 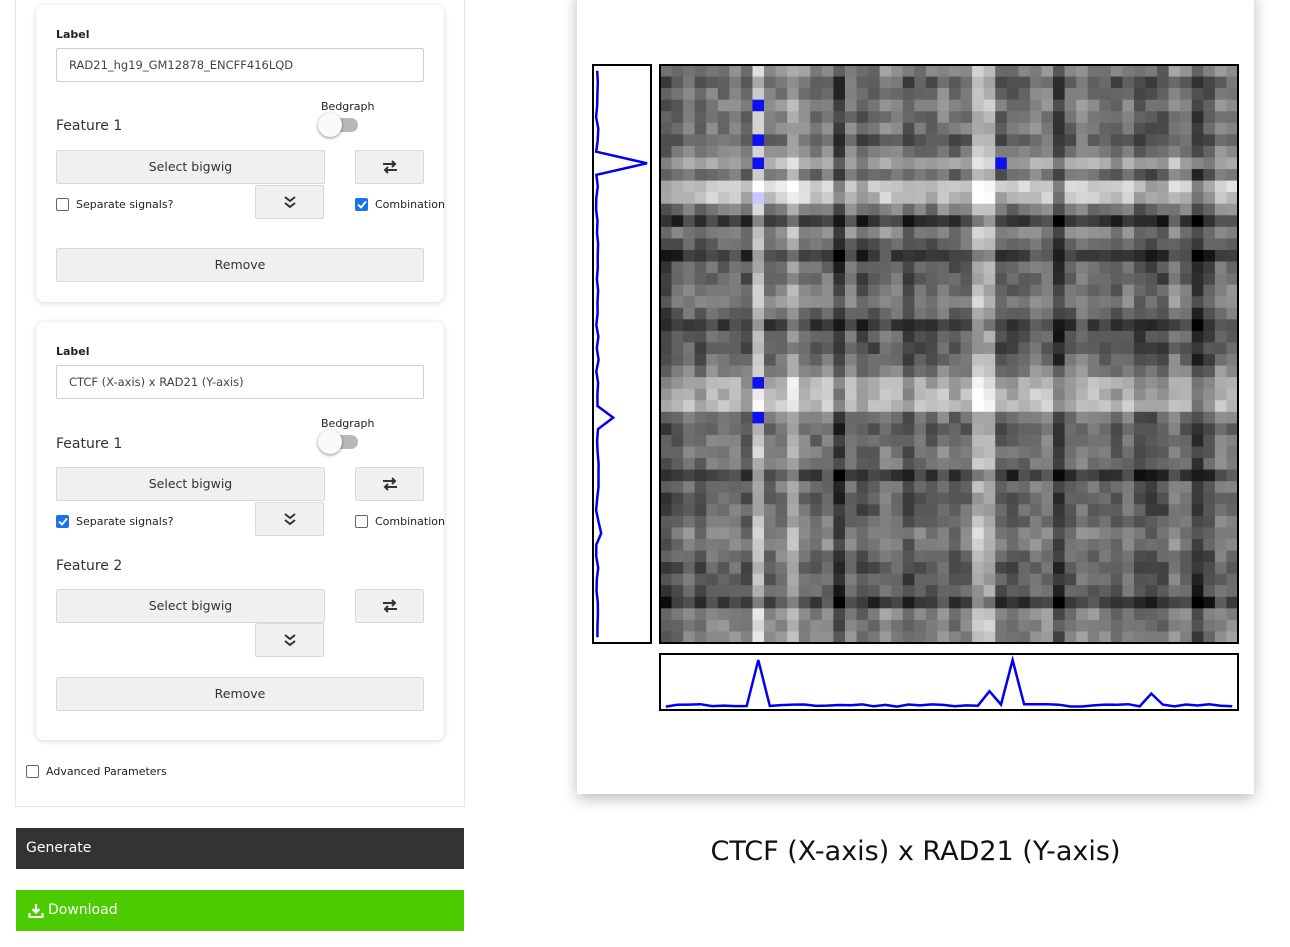 I want to click on label-input: RAD21_hg19_GM12878_ENCFF416LQD, so click(x=240, y=65).